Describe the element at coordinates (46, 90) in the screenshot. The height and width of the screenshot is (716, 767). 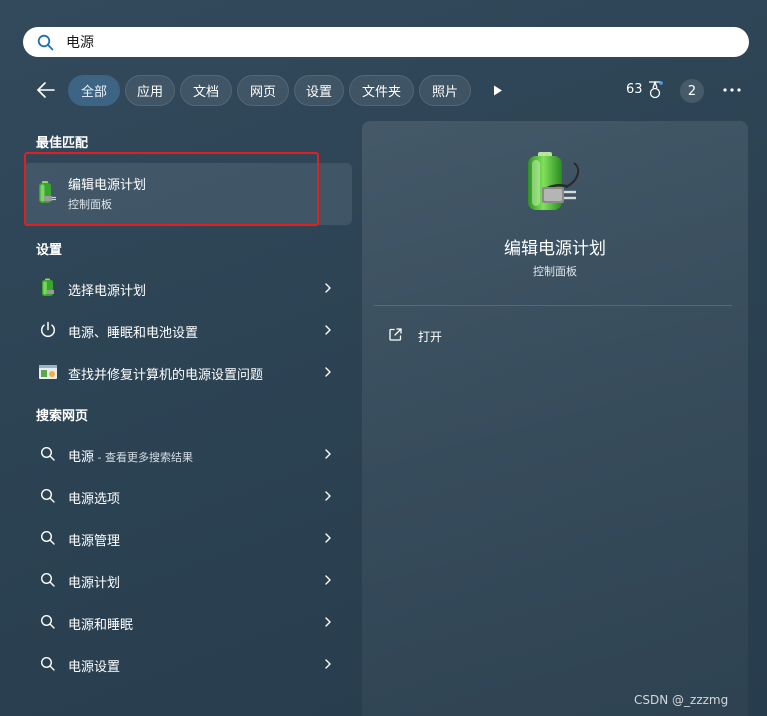
I see `back-arrow-icon` at that location.